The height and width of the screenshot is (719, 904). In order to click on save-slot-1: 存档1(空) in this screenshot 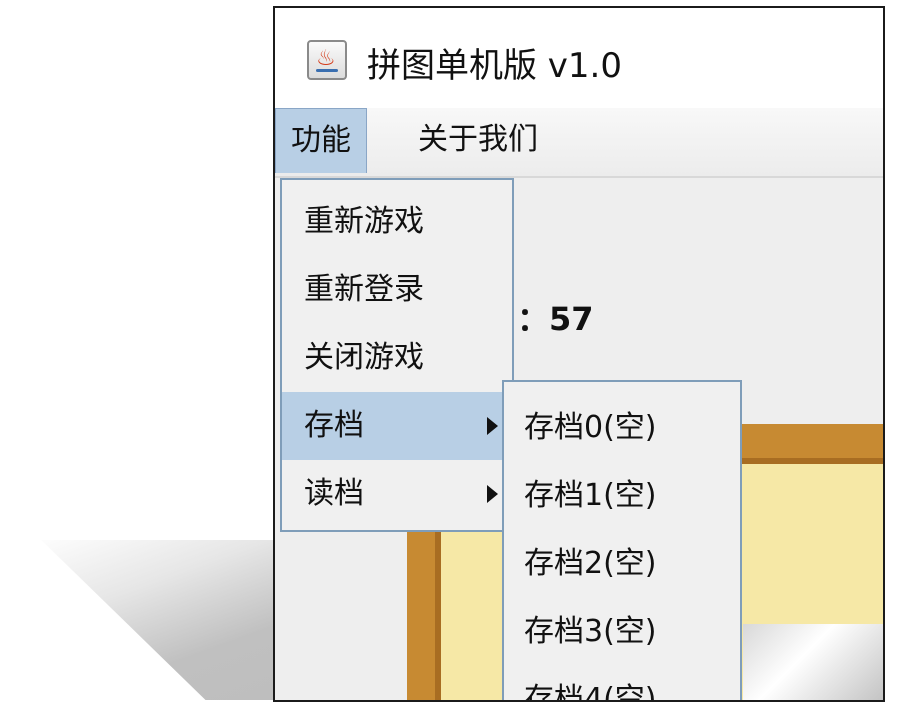, I will do `click(622, 496)`.